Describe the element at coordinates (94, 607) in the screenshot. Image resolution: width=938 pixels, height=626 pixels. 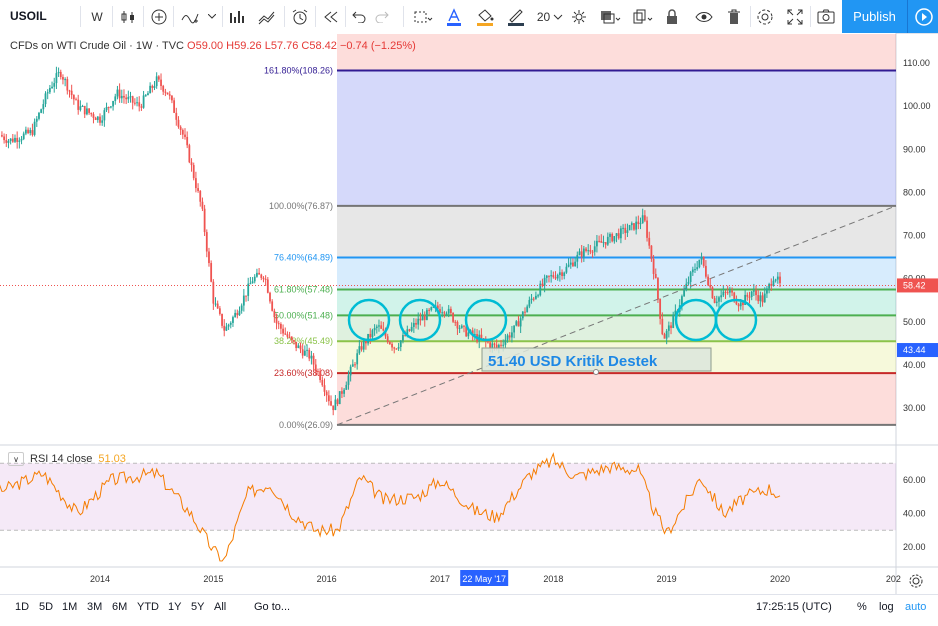
I see `range-3m: 3M` at that location.